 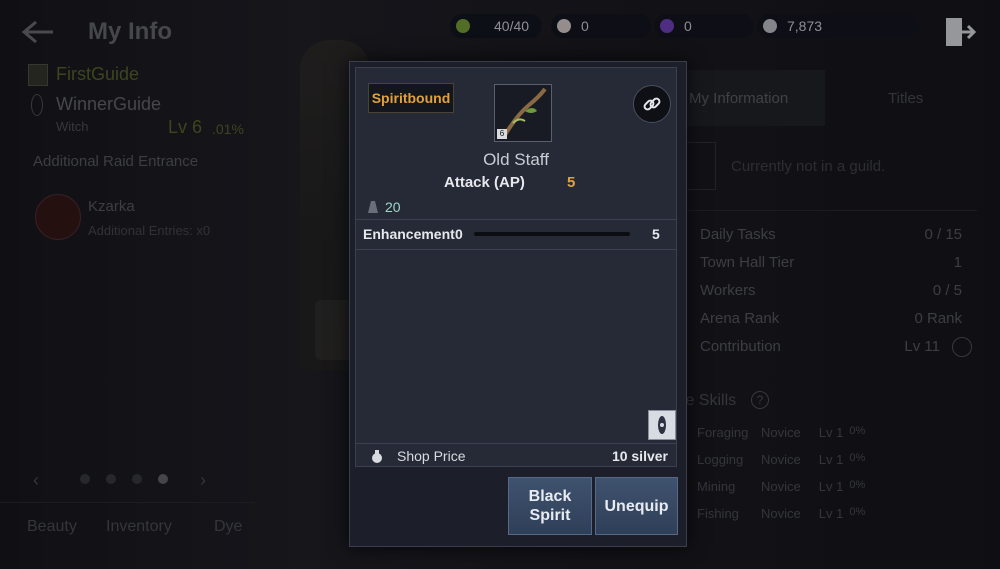 I want to click on link-button, so click(x=652, y=104).